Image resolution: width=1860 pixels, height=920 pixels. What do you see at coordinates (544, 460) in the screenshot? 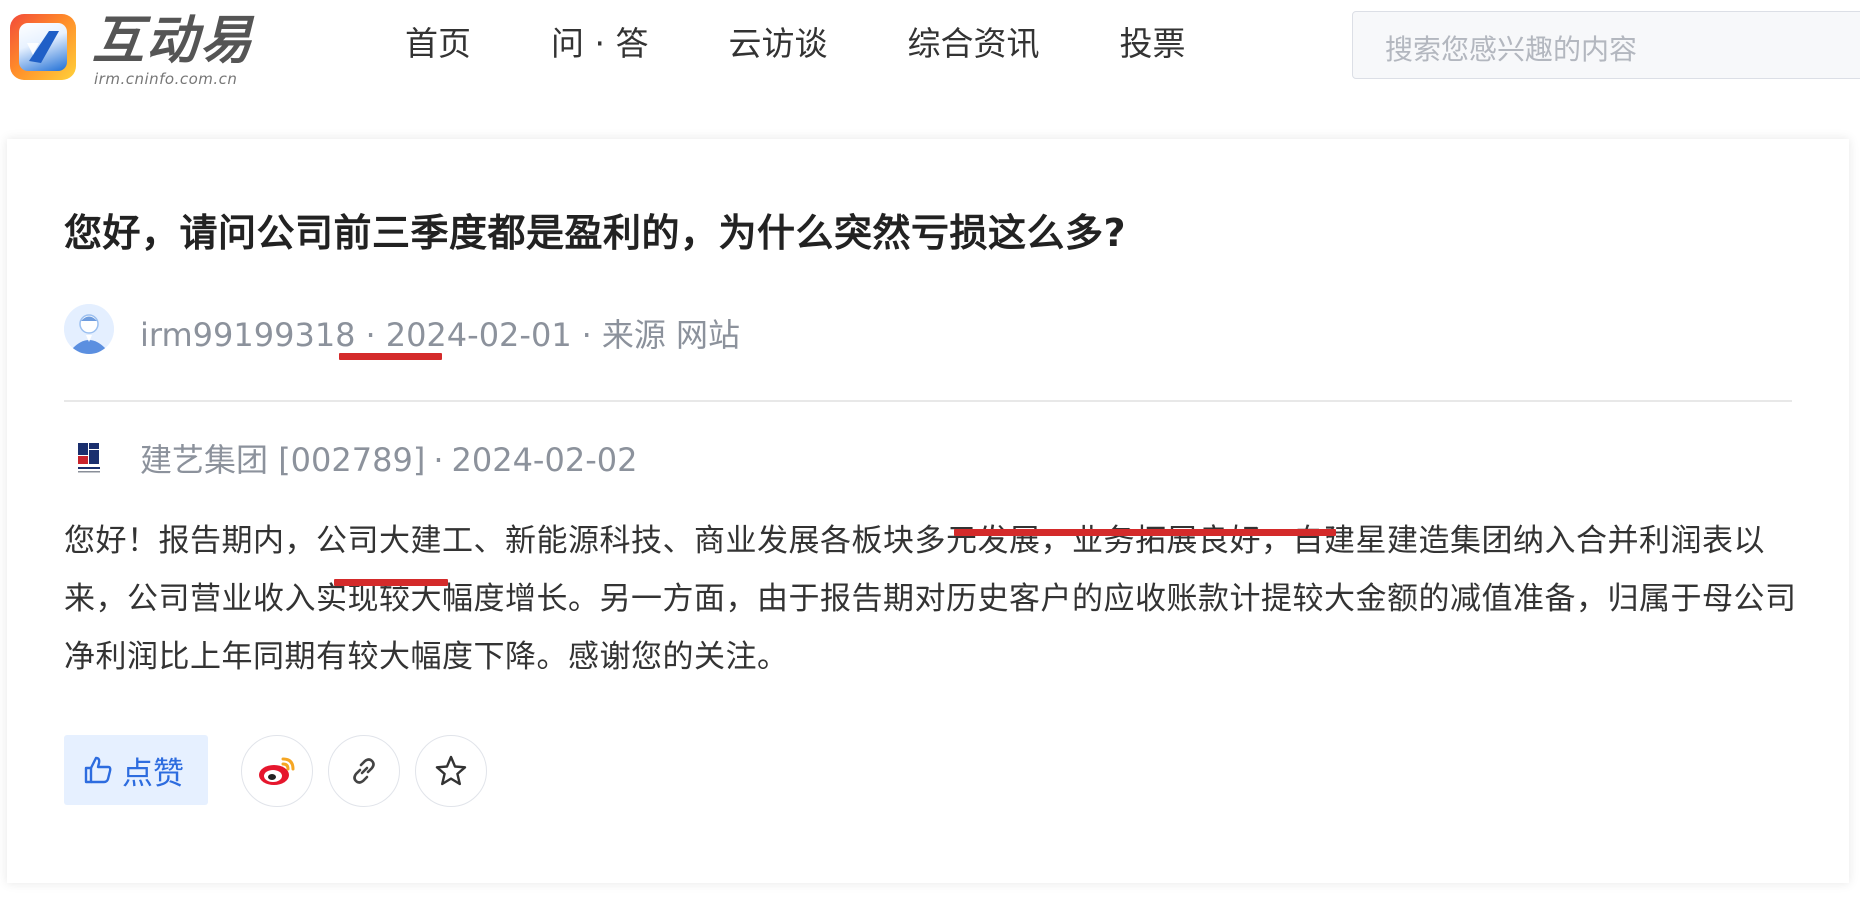
I see `answer-date: 2024-02-02` at bounding box center [544, 460].